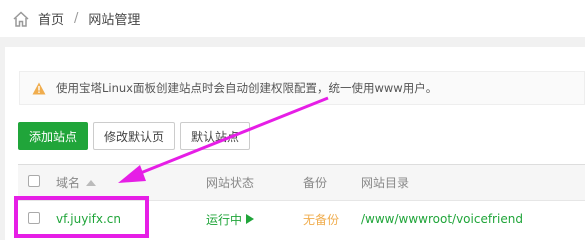  I want to click on edit-default-page-button: 修改默认页, so click(134, 136).